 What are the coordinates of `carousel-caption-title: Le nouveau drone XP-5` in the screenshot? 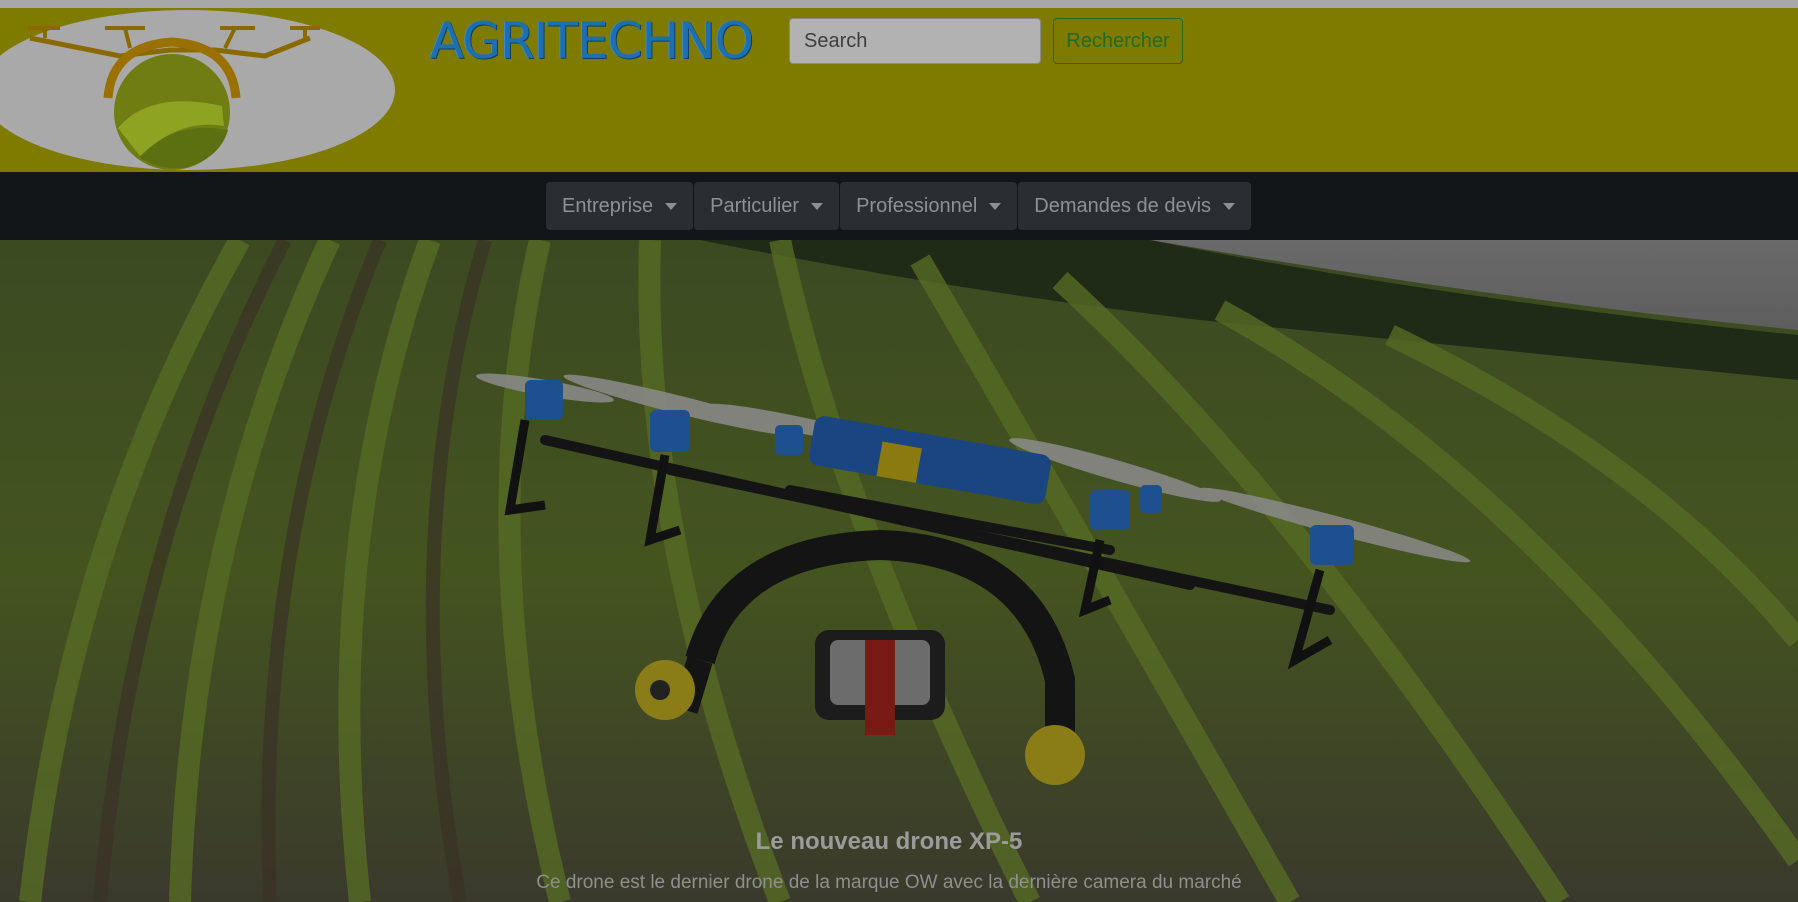 It's located at (889, 841).